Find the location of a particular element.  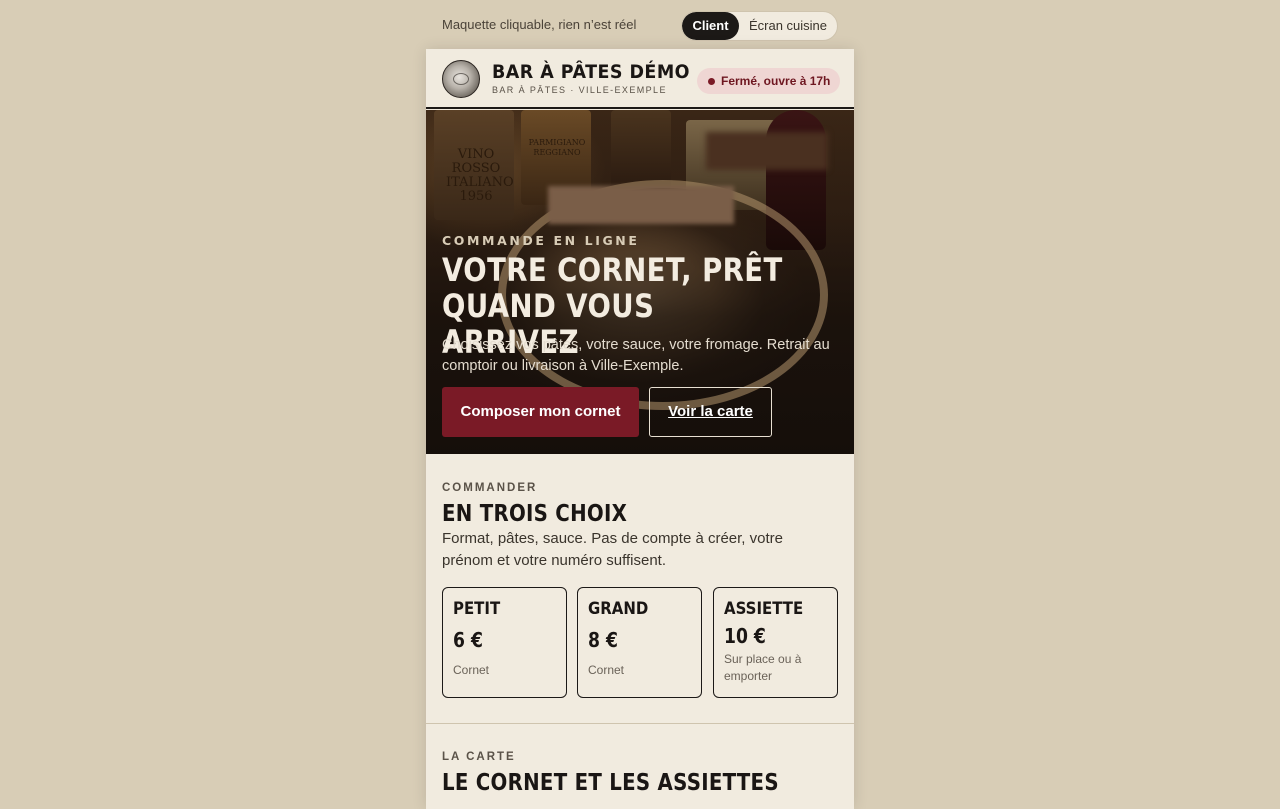

format-card-assiette: ASSIETTE 10 € Sur place ou à emporter is located at coordinates (775, 642).